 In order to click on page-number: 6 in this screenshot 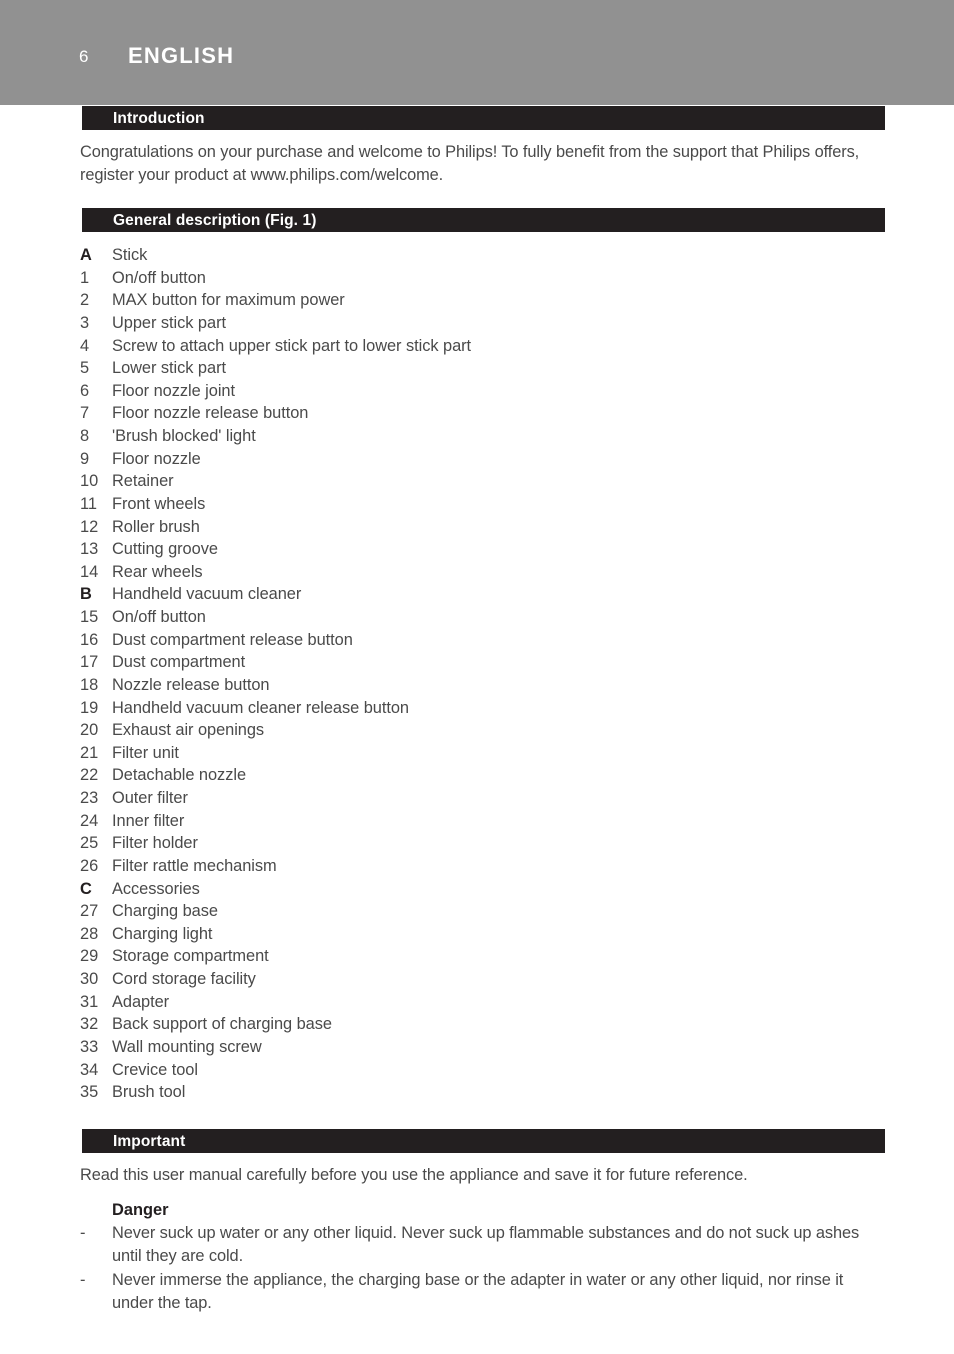, I will do `click(84, 56)`.